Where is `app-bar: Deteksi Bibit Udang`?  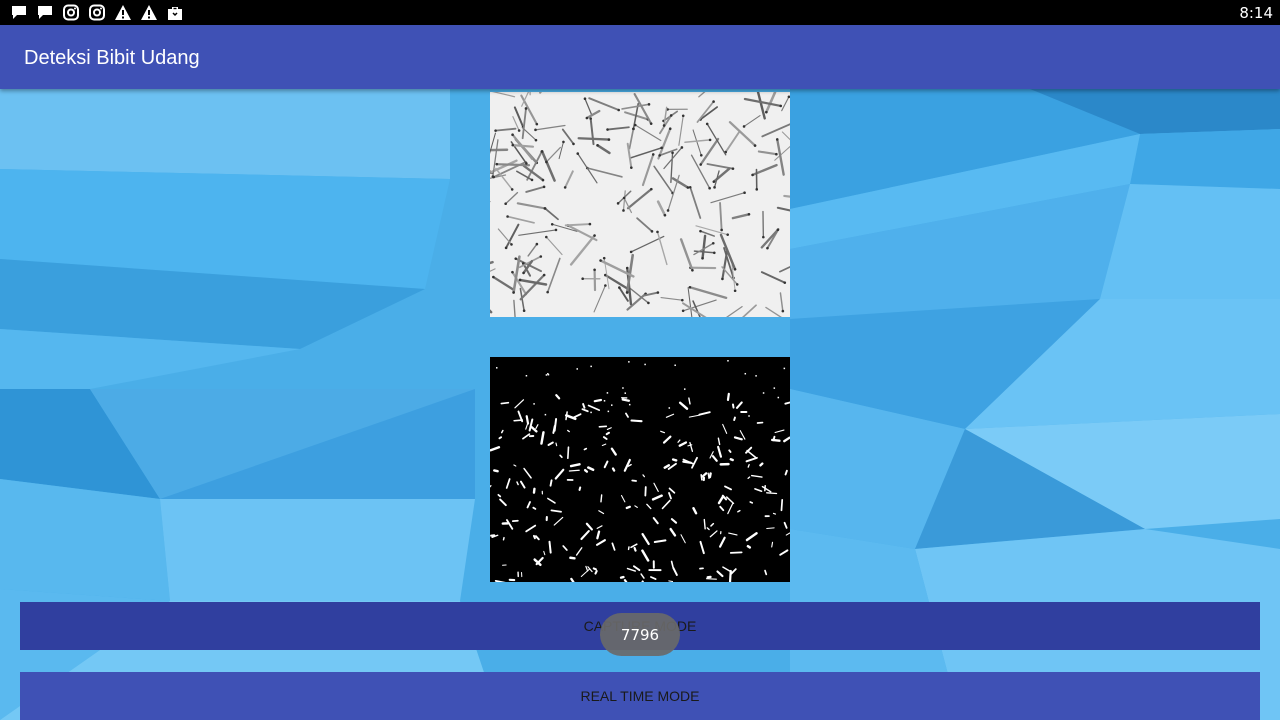
app-bar: Deteksi Bibit Udang is located at coordinates (640, 57).